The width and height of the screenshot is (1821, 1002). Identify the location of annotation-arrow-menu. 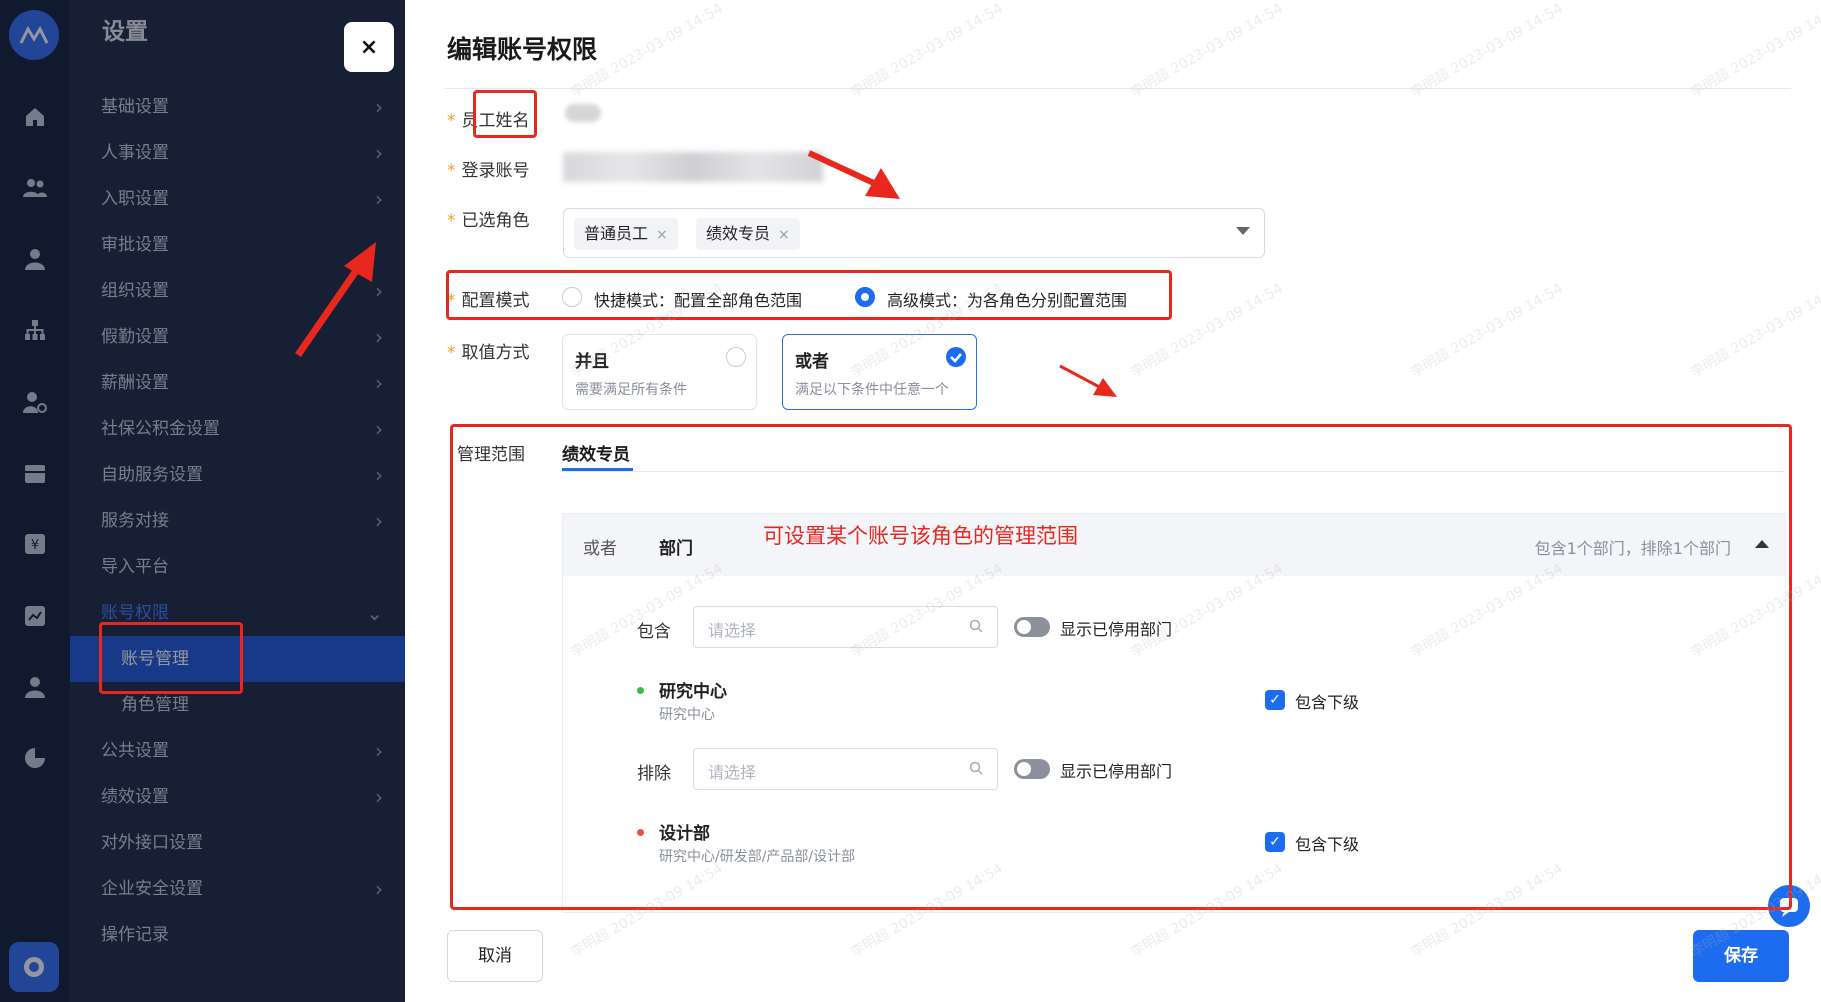
(335, 299).